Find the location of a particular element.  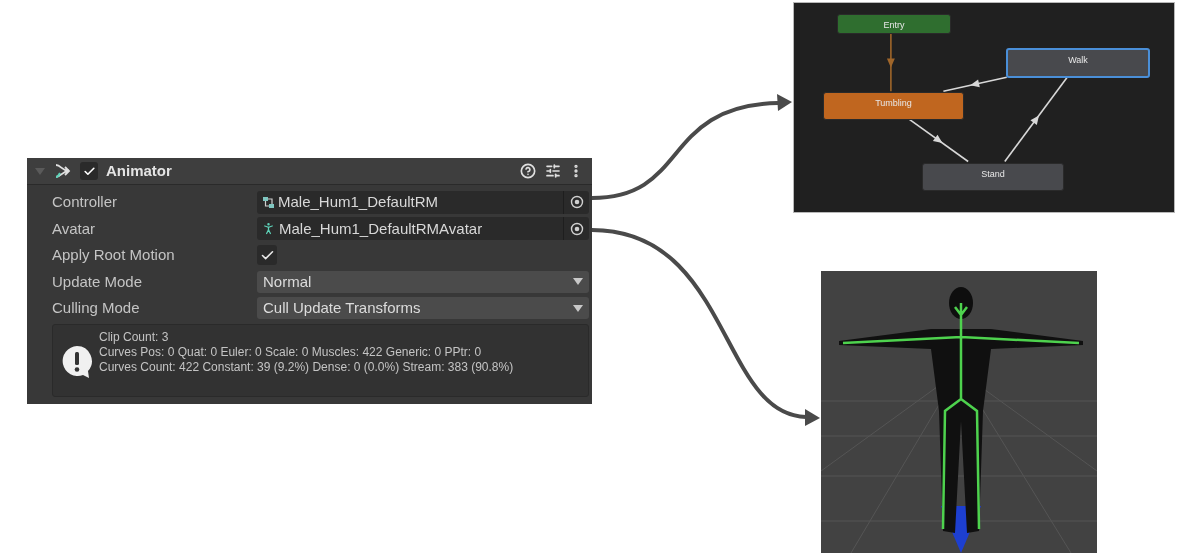

state-node: Tumbling is located at coordinates (893, 106).